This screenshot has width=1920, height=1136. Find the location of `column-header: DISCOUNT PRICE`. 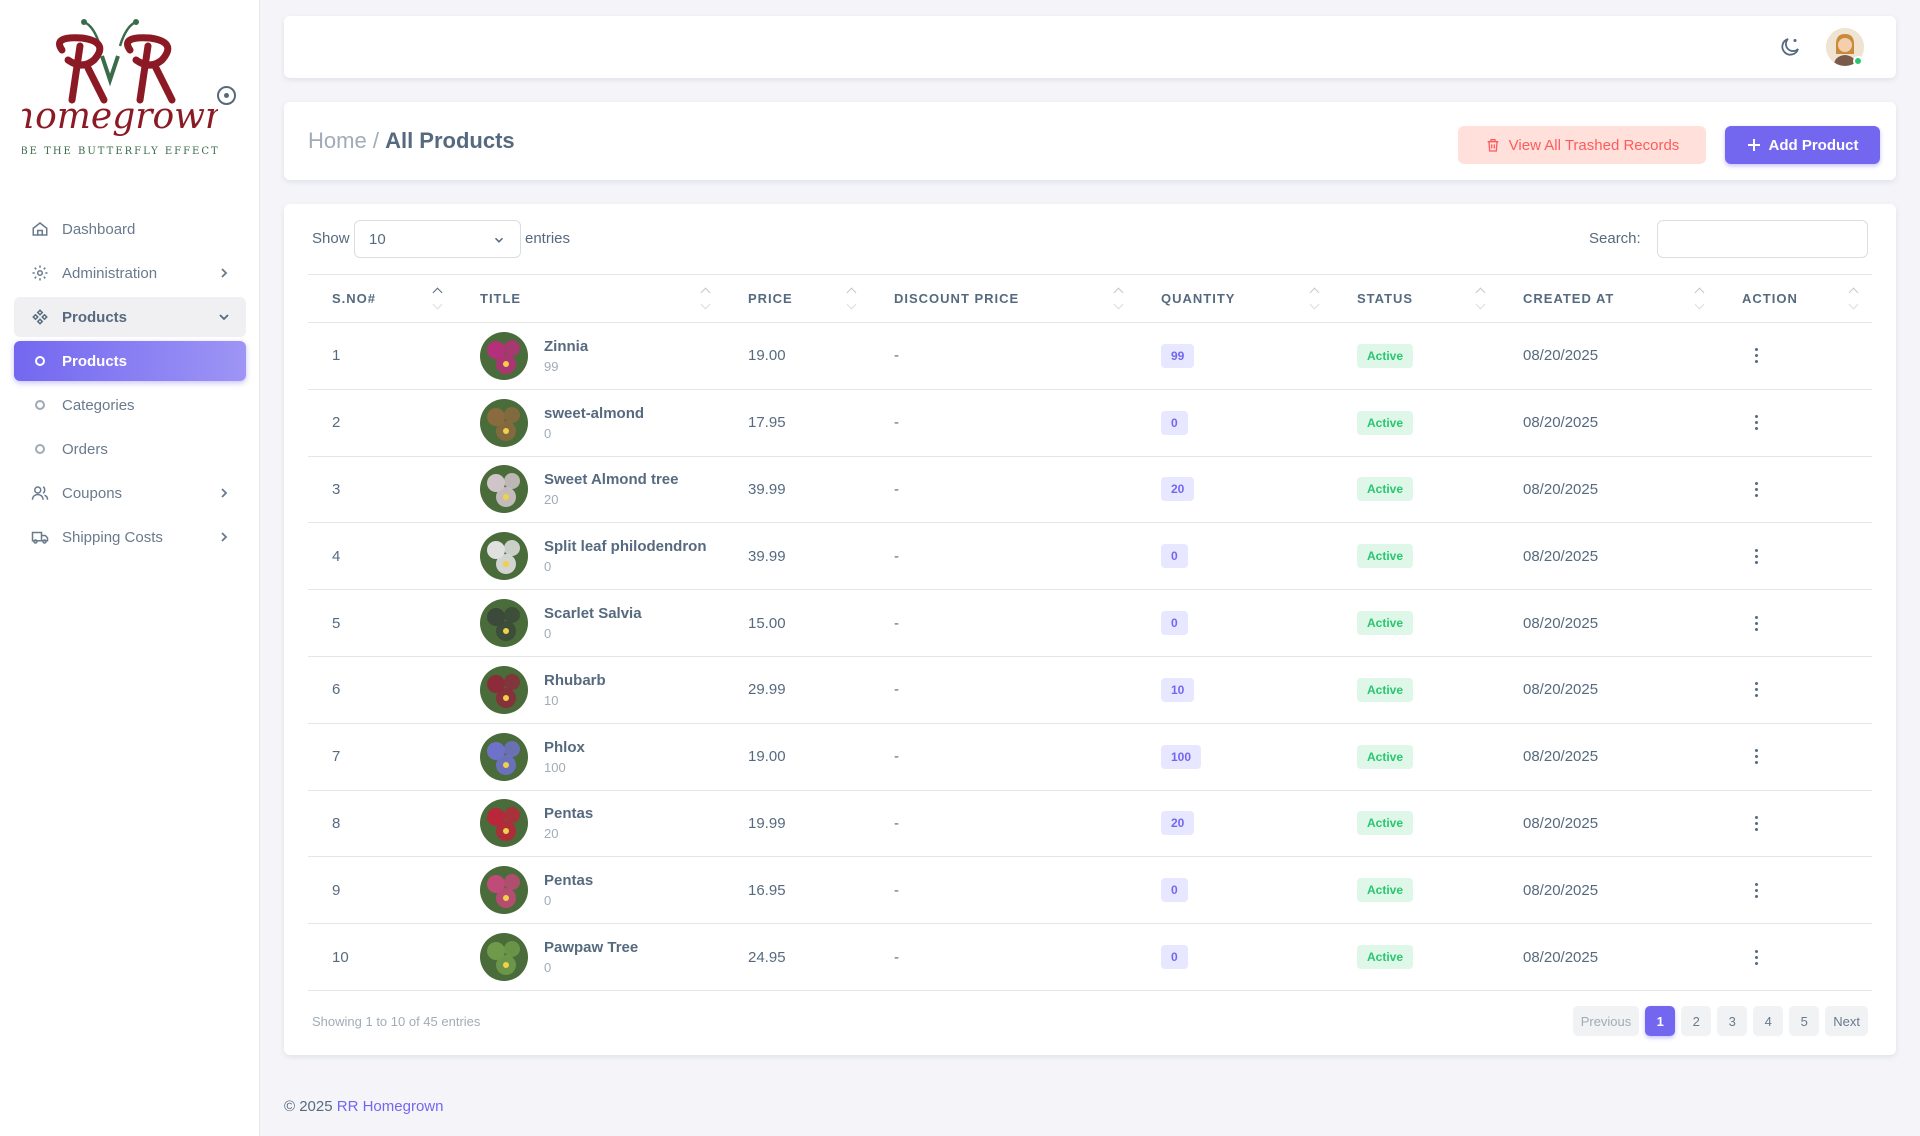

column-header: DISCOUNT PRICE is located at coordinates (1003, 298).